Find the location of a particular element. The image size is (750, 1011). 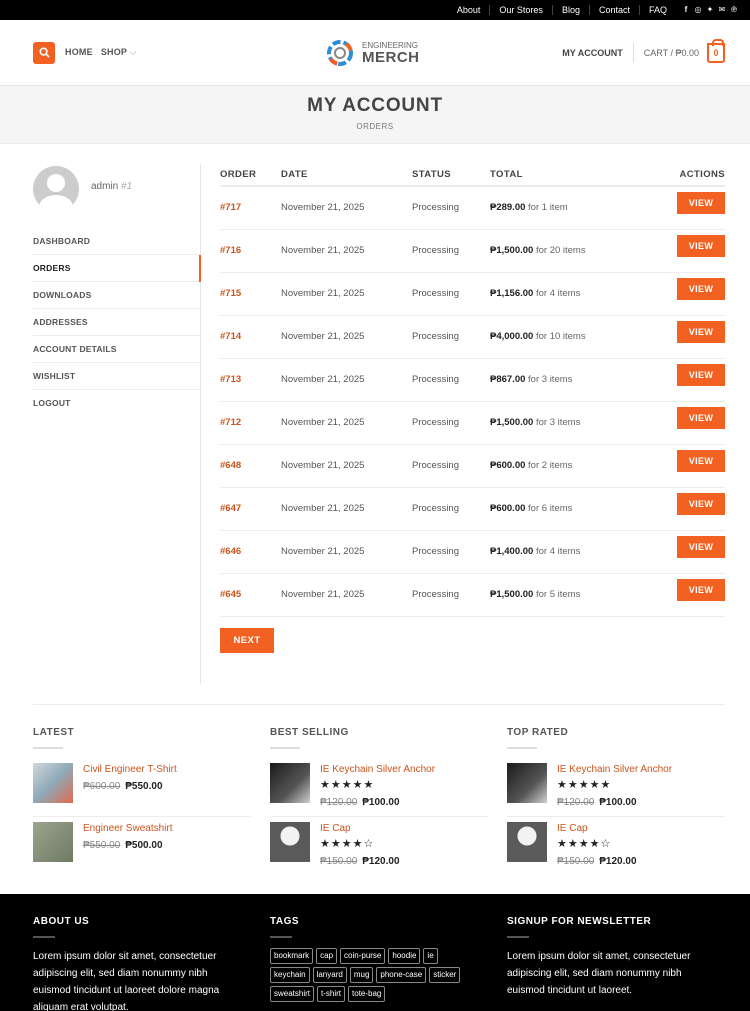

search-button is located at coordinates (44, 52).